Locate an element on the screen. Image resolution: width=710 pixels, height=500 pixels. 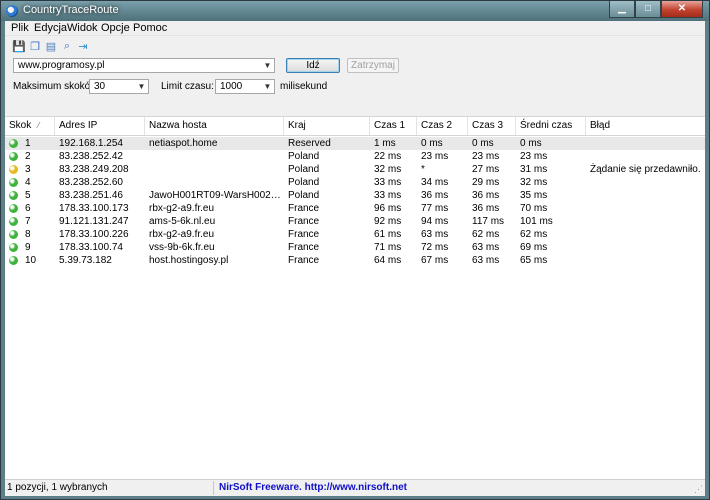
cell-country: Reserved is located at coordinates (309, 143).